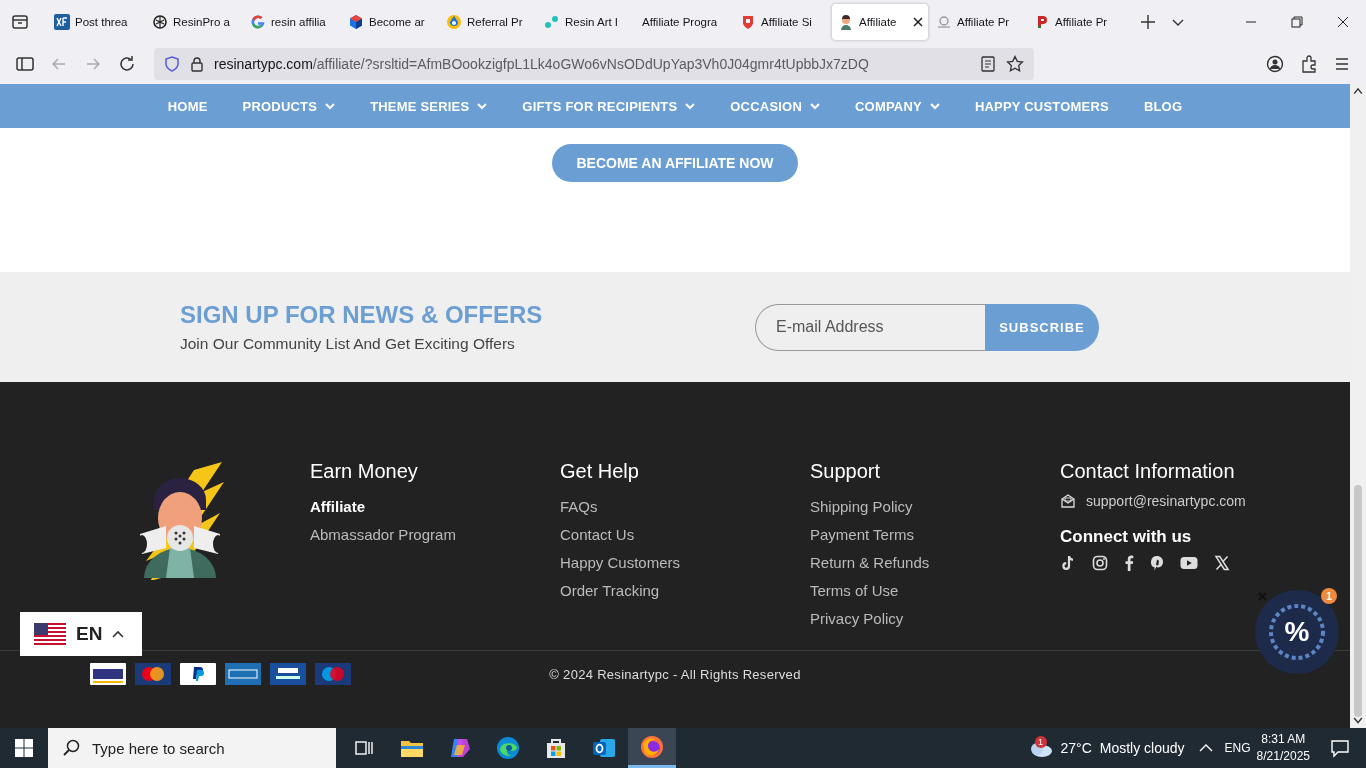 The height and width of the screenshot is (768, 1366). What do you see at coordinates (198, 674) in the screenshot?
I see `paypal-card-icon` at bounding box center [198, 674].